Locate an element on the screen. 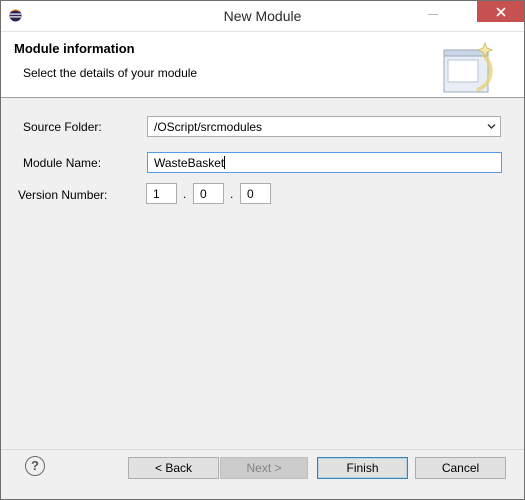 The image size is (525, 500). close-icon is located at coordinates (501, 12).